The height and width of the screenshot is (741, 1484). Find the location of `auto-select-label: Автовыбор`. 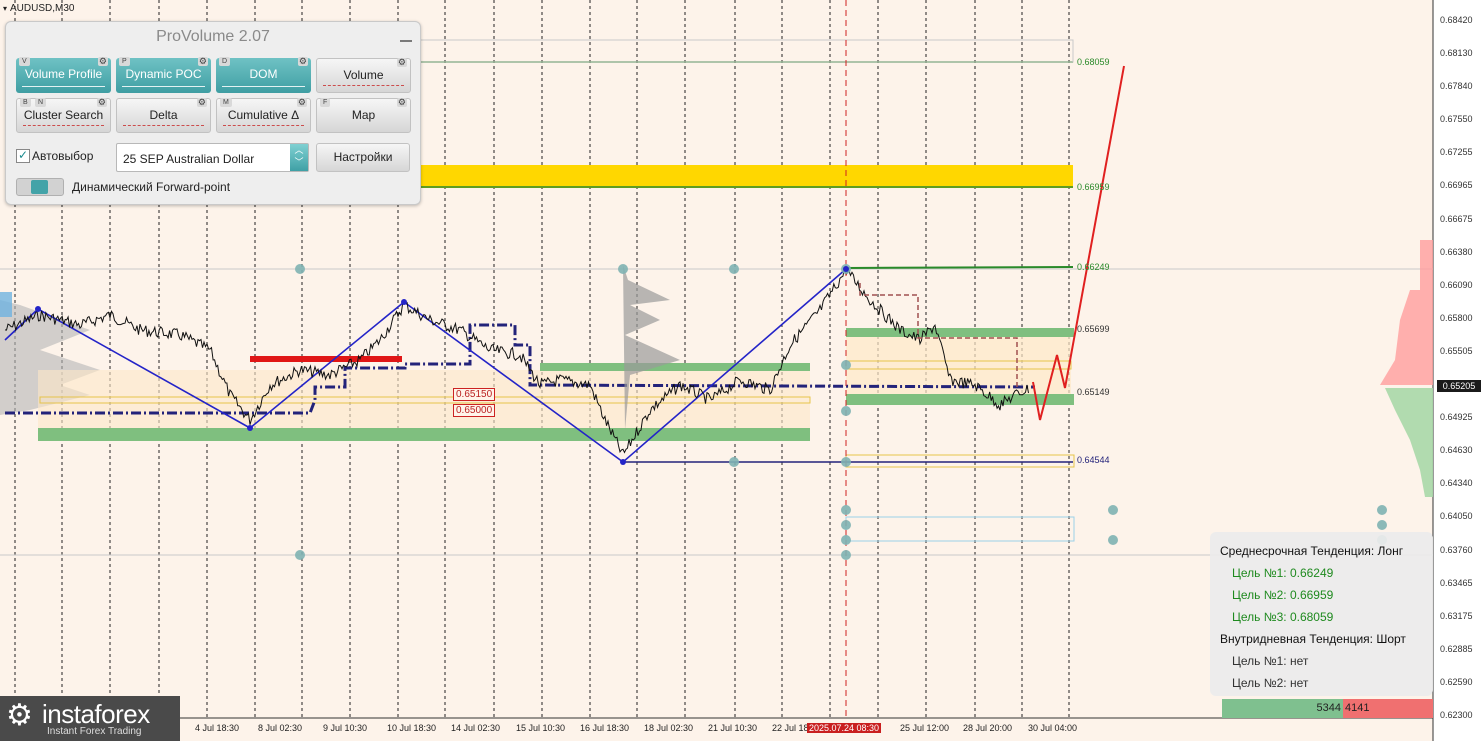

auto-select-label: Автовыбор is located at coordinates (63, 156).